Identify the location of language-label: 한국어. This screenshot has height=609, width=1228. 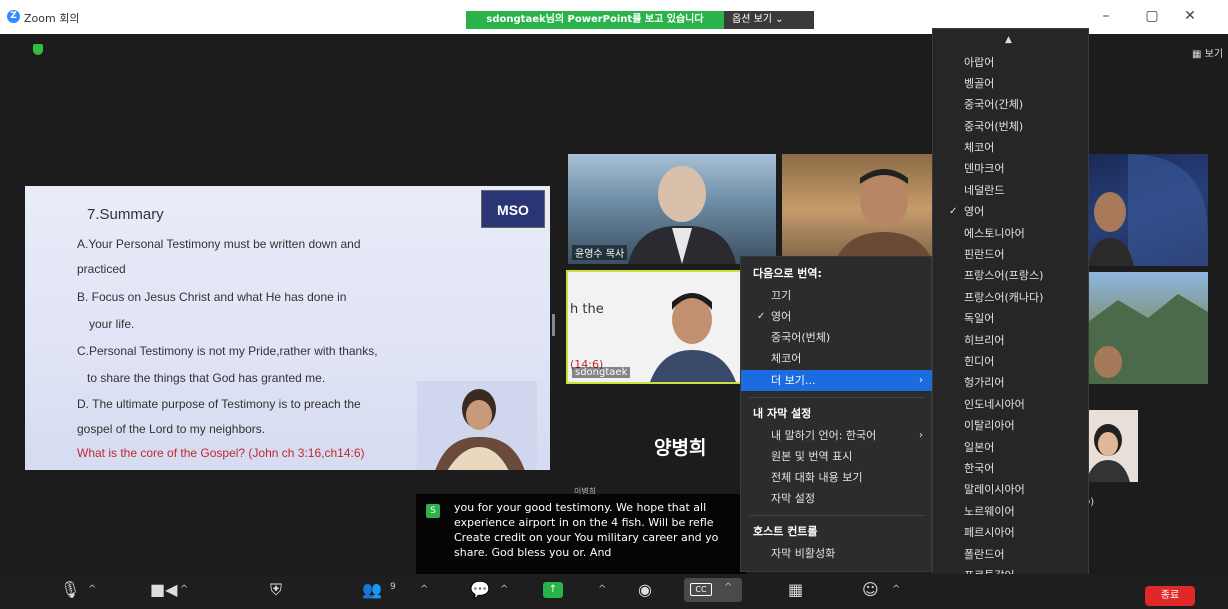
(979, 468).